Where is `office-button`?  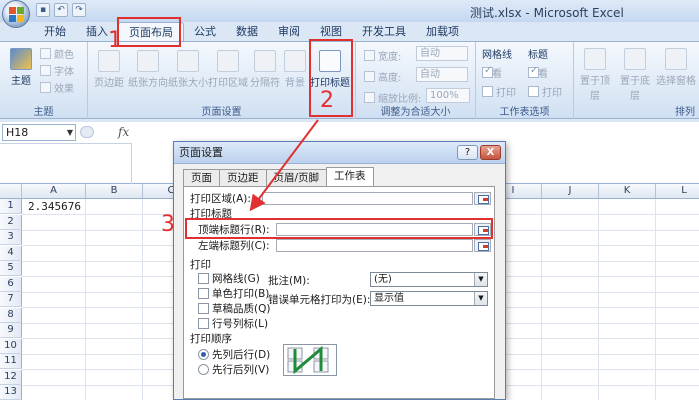
office-button is located at coordinates (16, 14).